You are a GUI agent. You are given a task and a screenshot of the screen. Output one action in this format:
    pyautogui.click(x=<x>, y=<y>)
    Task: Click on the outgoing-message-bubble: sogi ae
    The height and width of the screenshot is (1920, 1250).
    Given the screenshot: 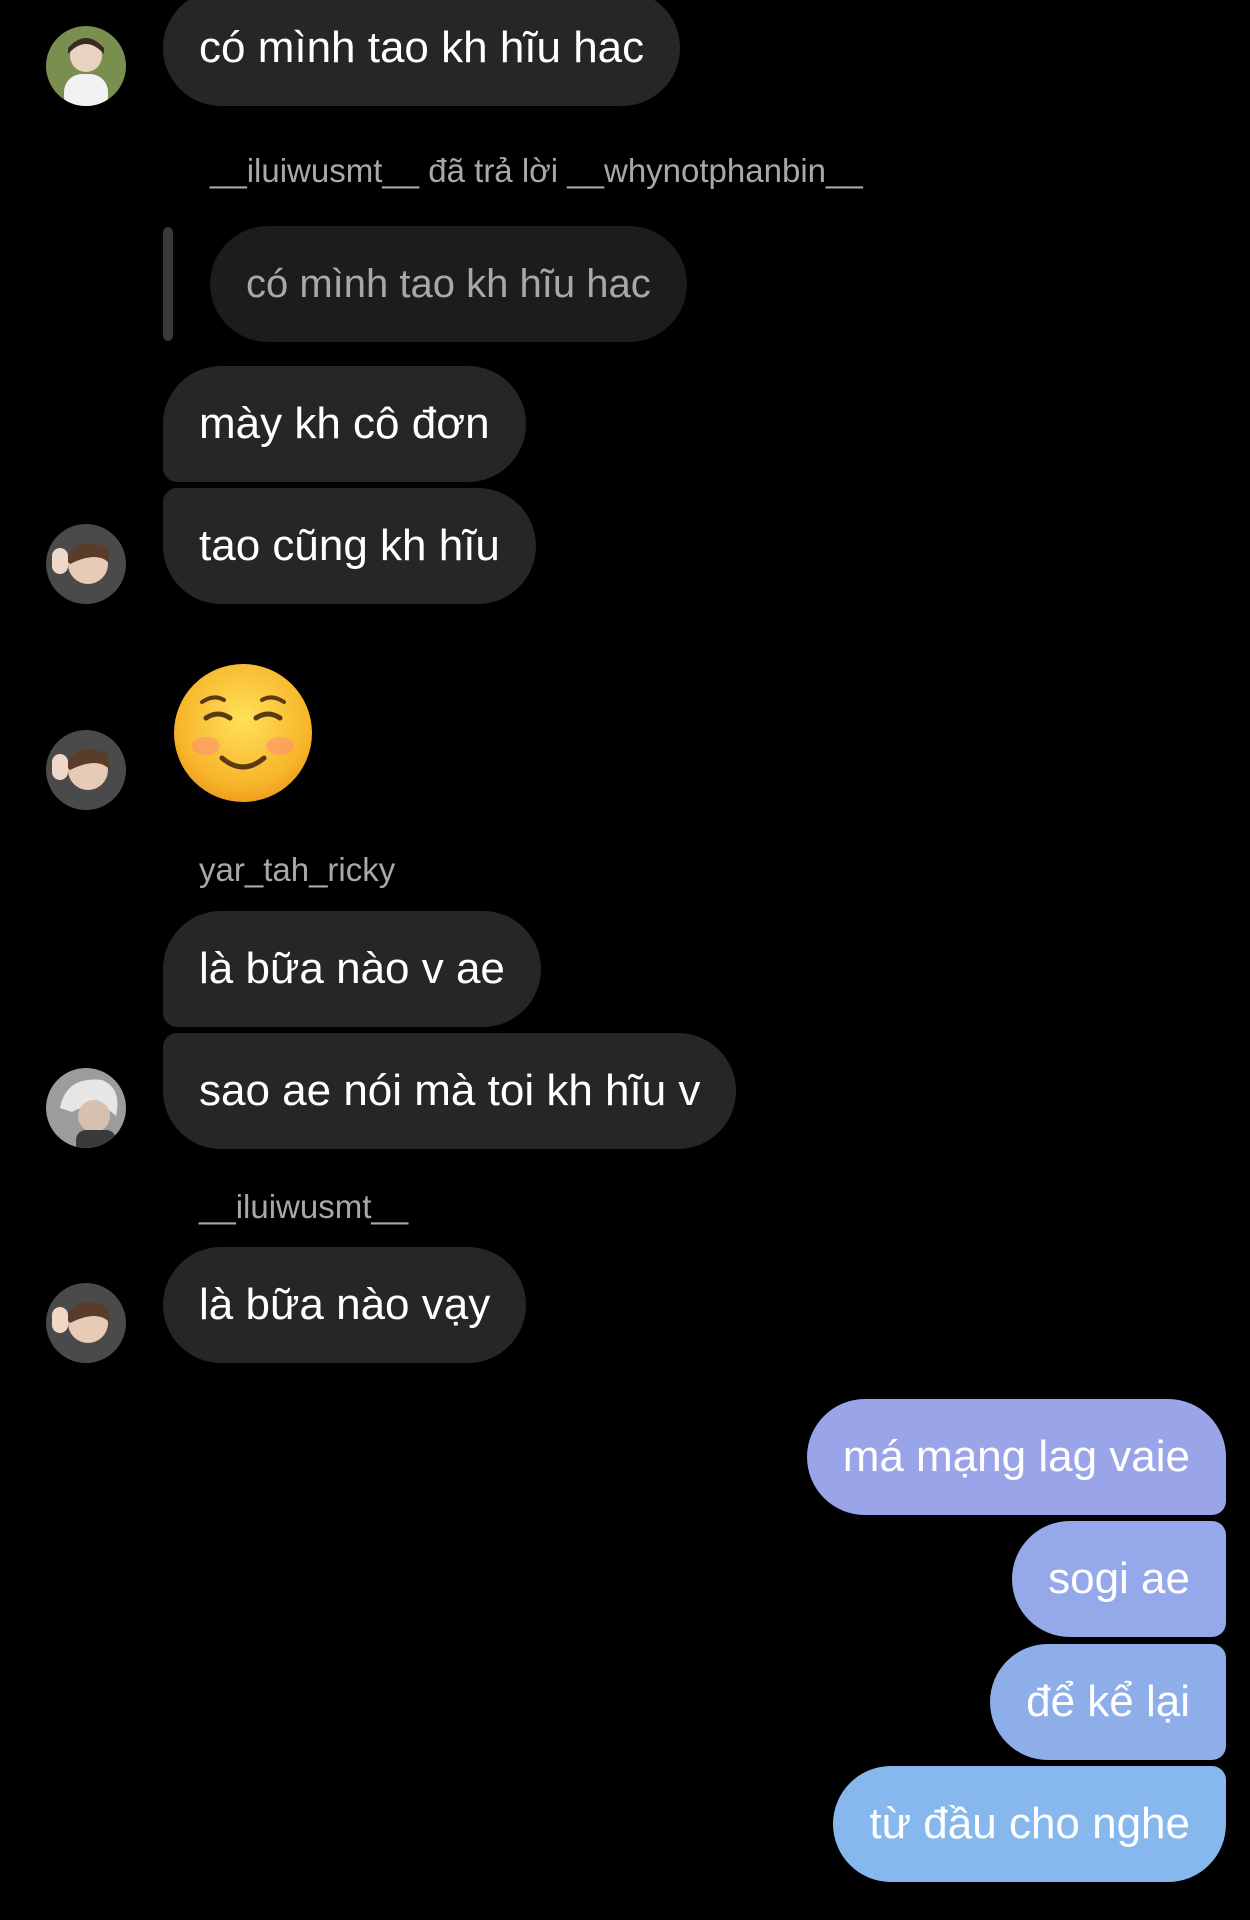 What is the action you would take?
    pyautogui.click(x=1119, y=1579)
    